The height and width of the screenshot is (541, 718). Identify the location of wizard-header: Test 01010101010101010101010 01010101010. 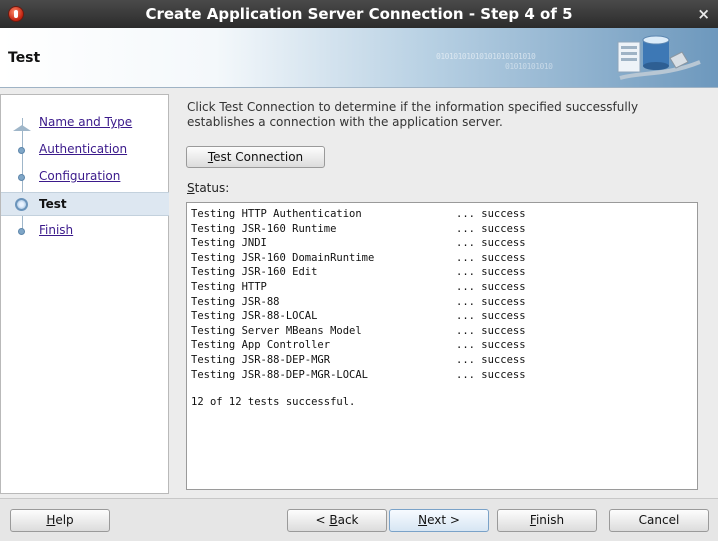
(359, 58).